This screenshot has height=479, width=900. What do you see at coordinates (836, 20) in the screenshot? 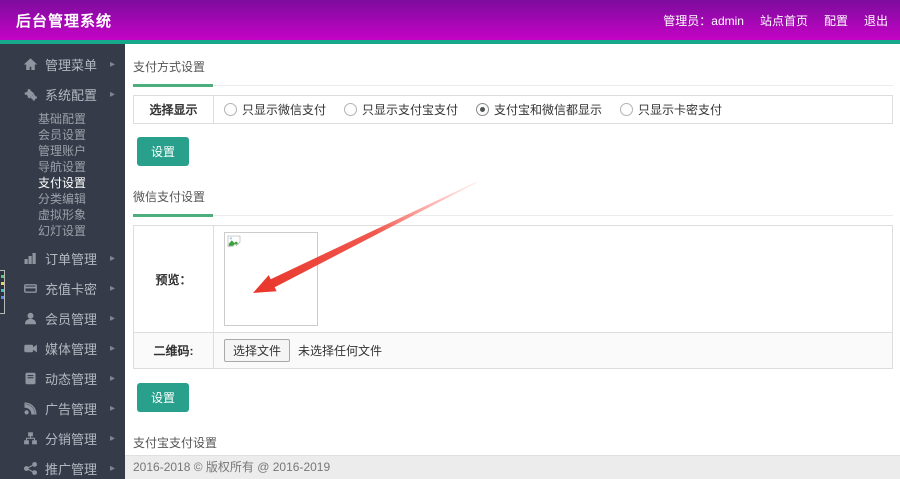
I see `config-link: 配置` at bounding box center [836, 20].